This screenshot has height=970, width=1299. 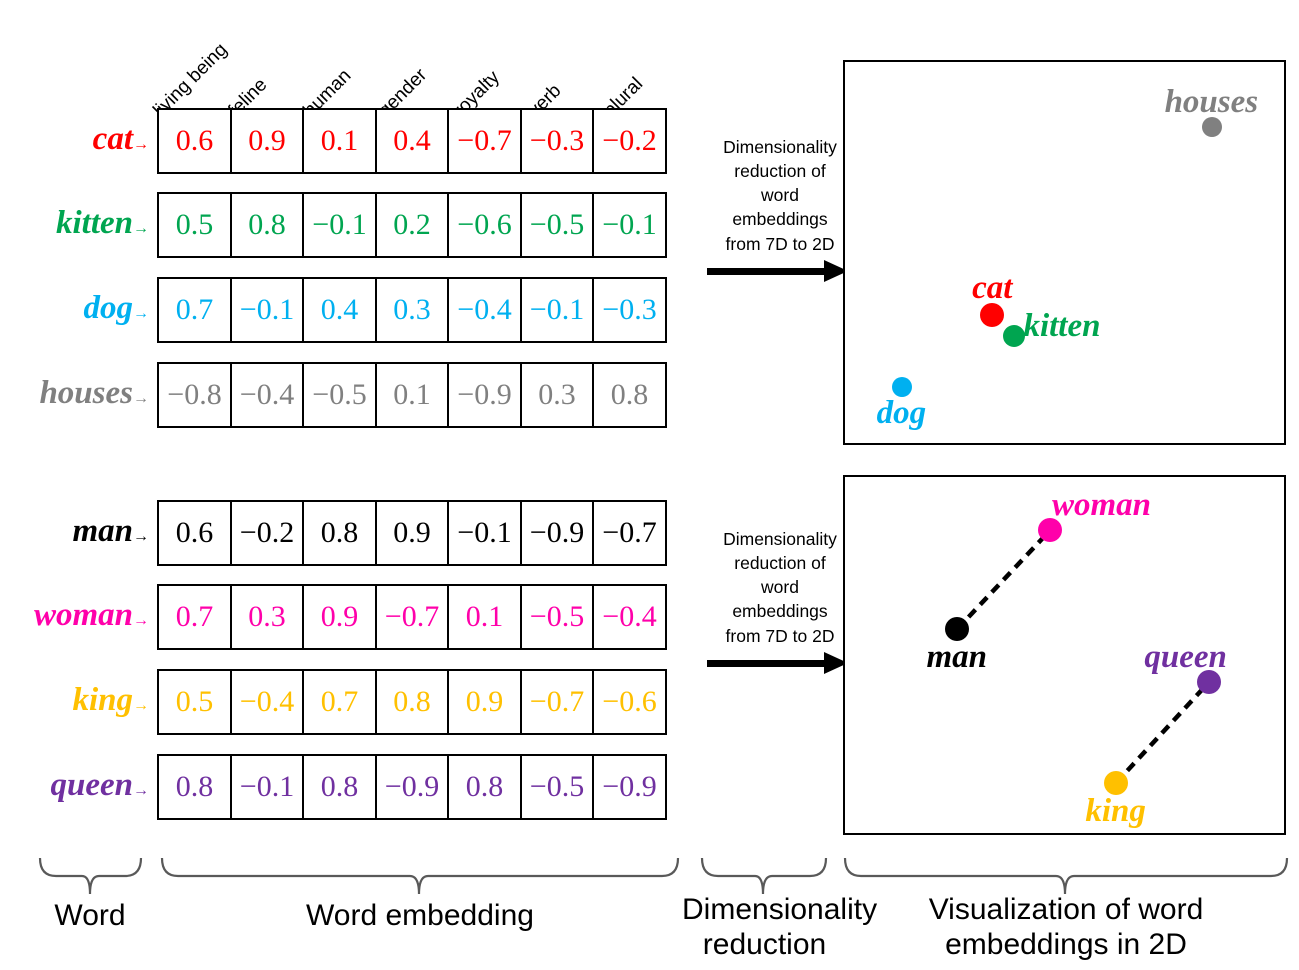 What do you see at coordinates (90, 876) in the screenshot?
I see `brace-word` at bounding box center [90, 876].